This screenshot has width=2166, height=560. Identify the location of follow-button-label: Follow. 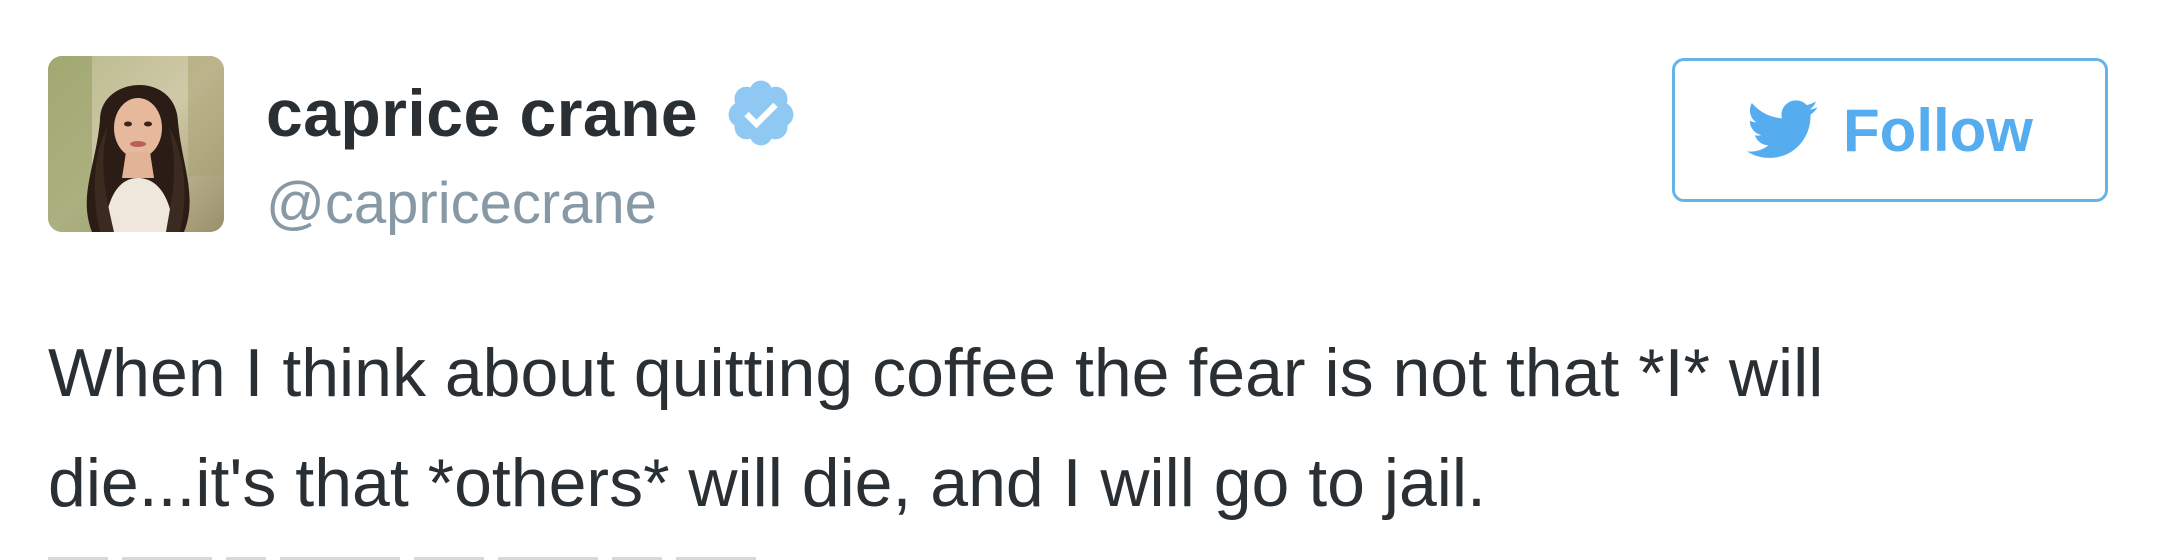
(1938, 130).